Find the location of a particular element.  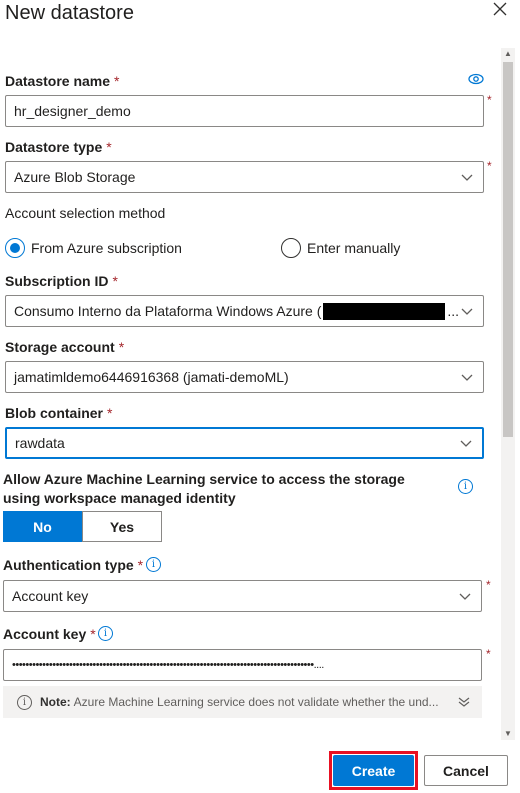

managed-identity-yes-button: Yes is located at coordinates (122, 526).